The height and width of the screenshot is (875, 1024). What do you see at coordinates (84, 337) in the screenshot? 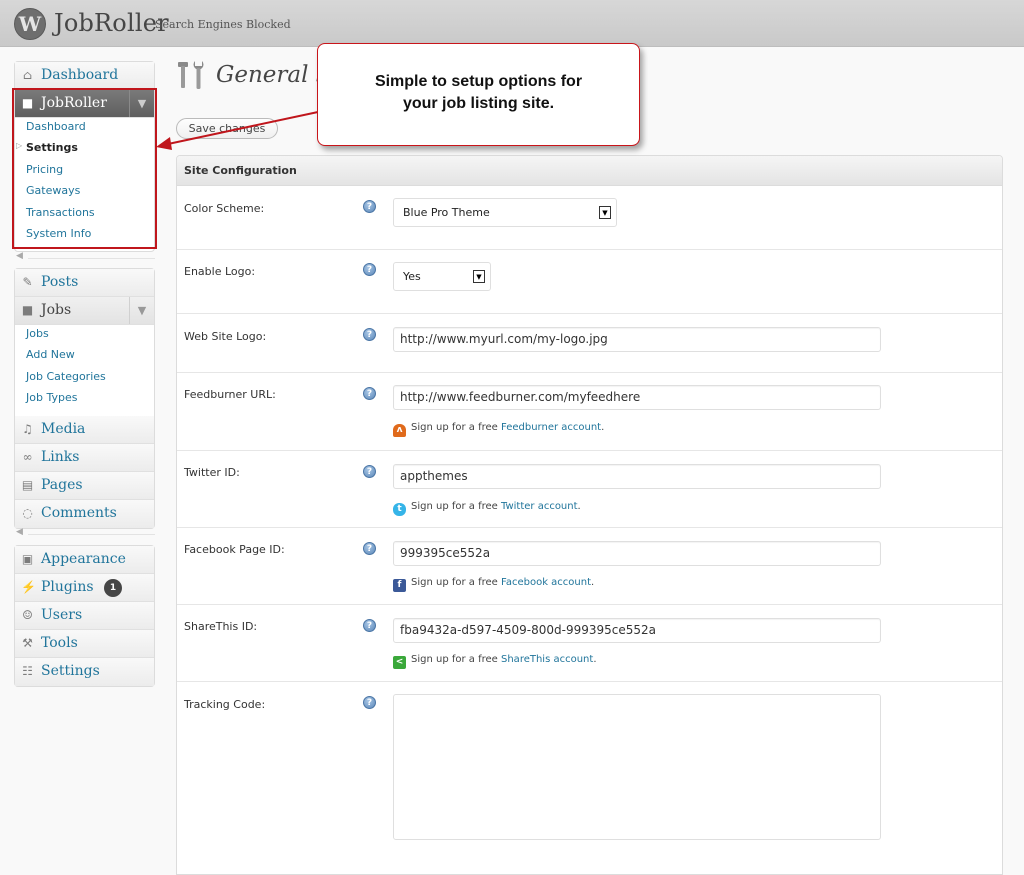
I see `submenu-jobs: Jobs` at bounding box center [84, 337].